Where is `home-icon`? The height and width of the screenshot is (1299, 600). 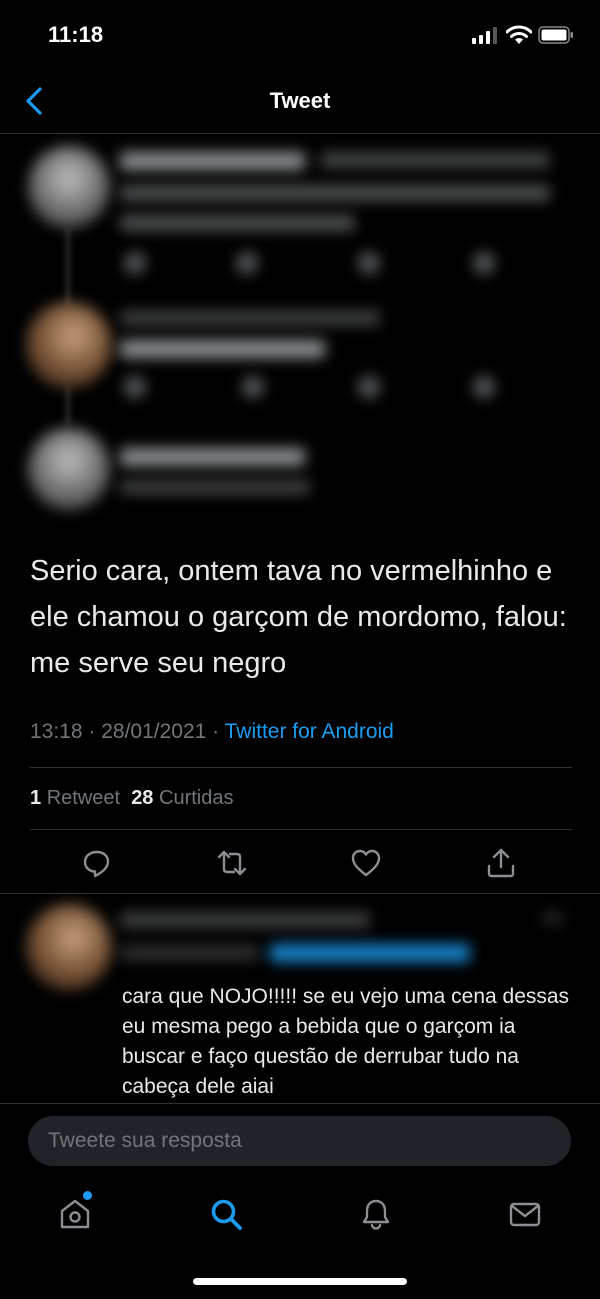
home-icon is located at coordinates (75, 1214).